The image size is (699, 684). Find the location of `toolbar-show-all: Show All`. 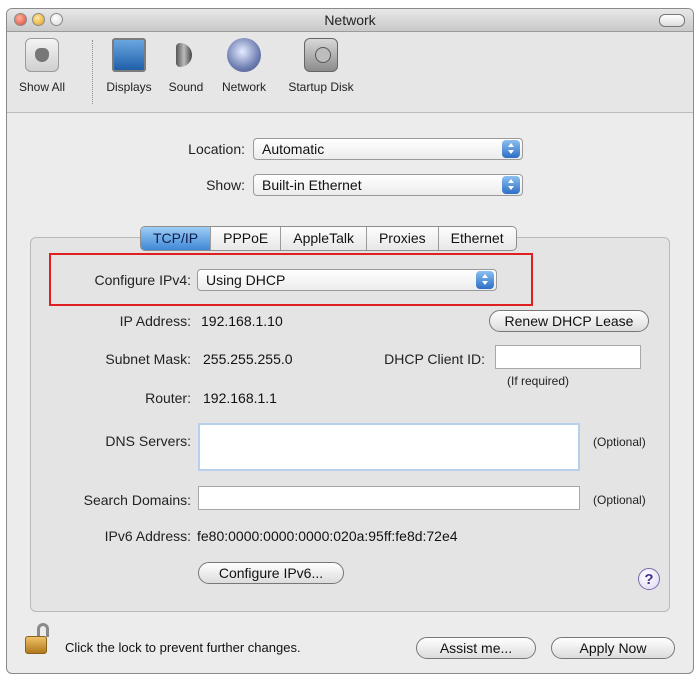

toolbar-show-all: Show All is located at coordinates (42, 66).